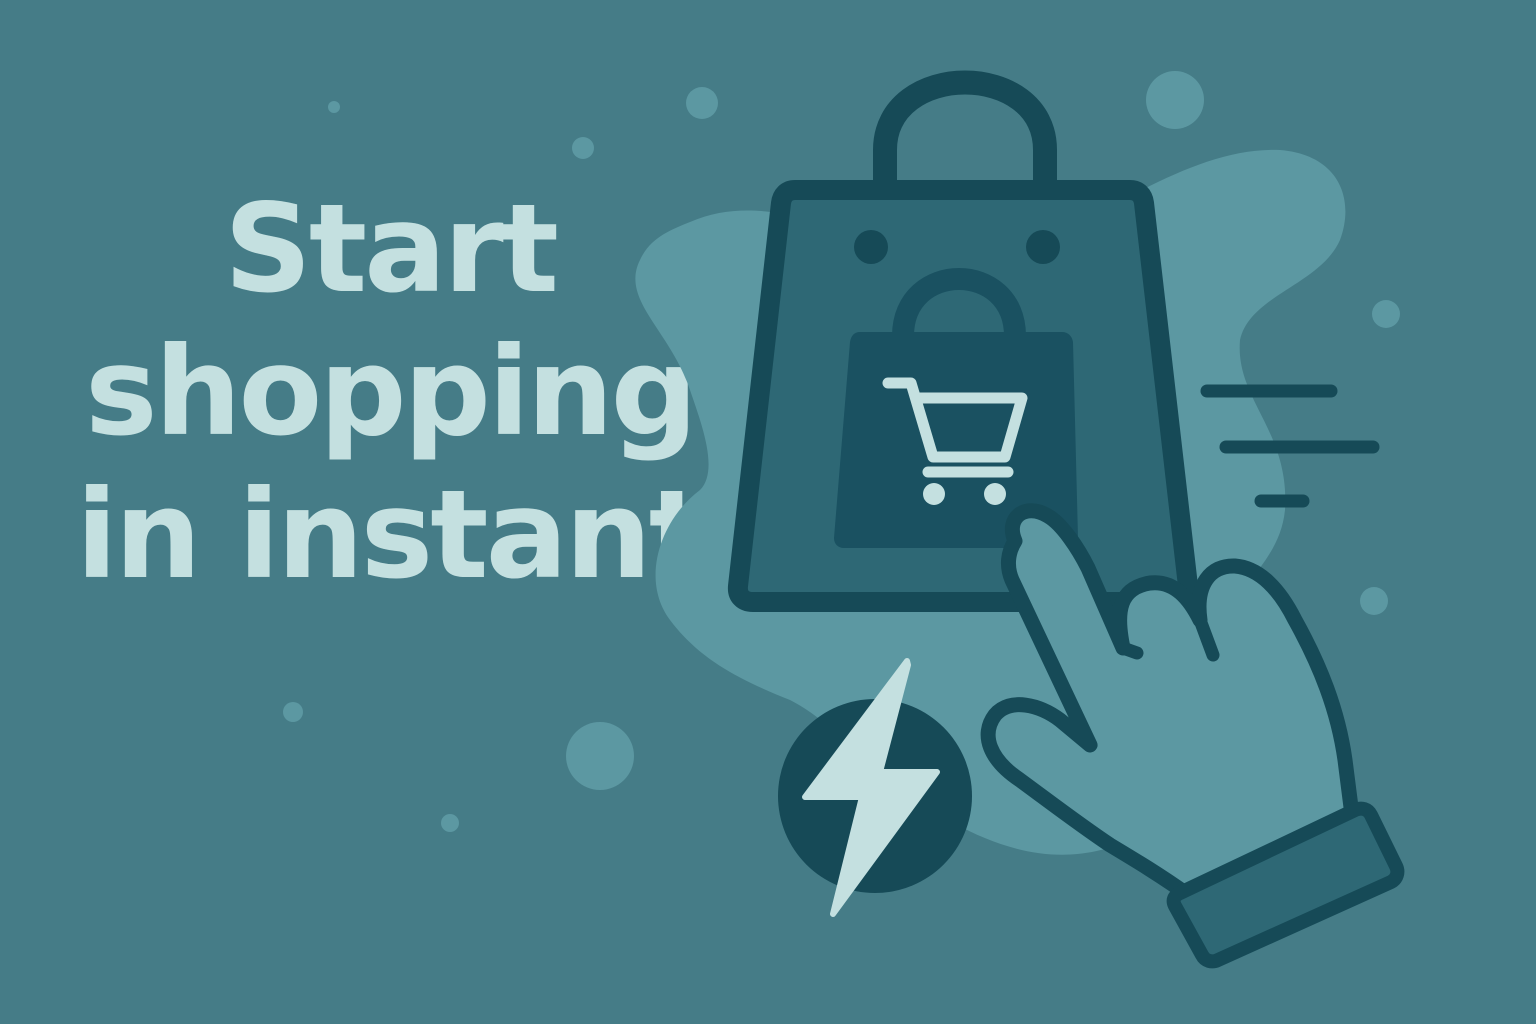  Describe the element at coordinates (995, 494) in the screenshot. I see `cart-wheel-right` at that location.